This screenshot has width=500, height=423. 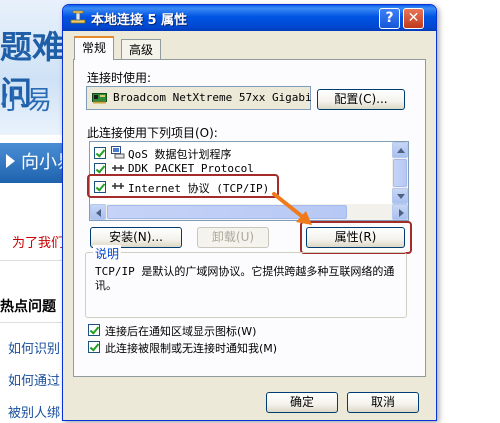 I want to click on question-link: 如何通过, so click(x=34, y=379).